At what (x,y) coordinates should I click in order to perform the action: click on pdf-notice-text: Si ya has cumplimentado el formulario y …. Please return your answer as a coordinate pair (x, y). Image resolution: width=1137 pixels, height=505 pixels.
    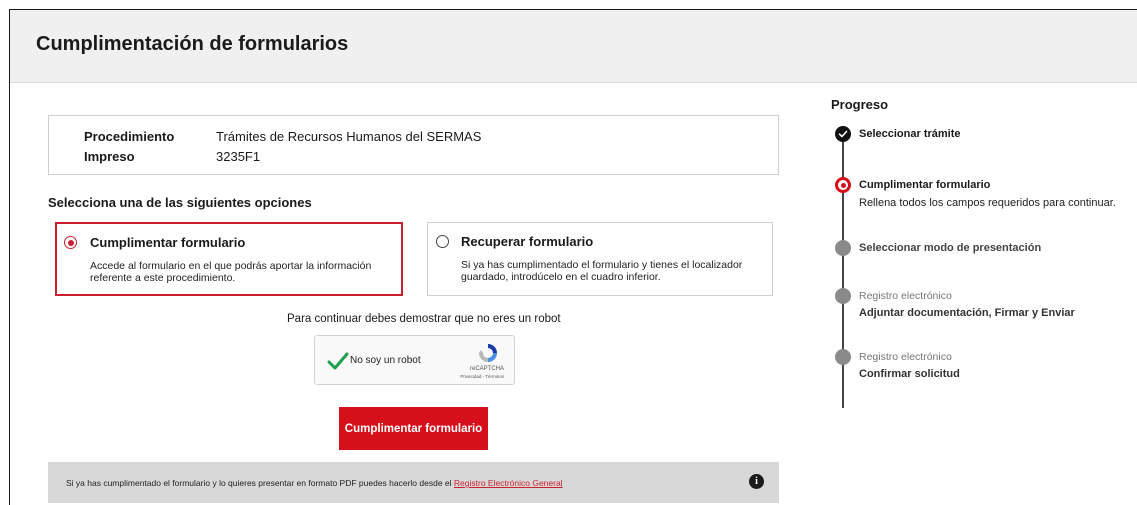
    Looking at the image, I should click on (314, 483).